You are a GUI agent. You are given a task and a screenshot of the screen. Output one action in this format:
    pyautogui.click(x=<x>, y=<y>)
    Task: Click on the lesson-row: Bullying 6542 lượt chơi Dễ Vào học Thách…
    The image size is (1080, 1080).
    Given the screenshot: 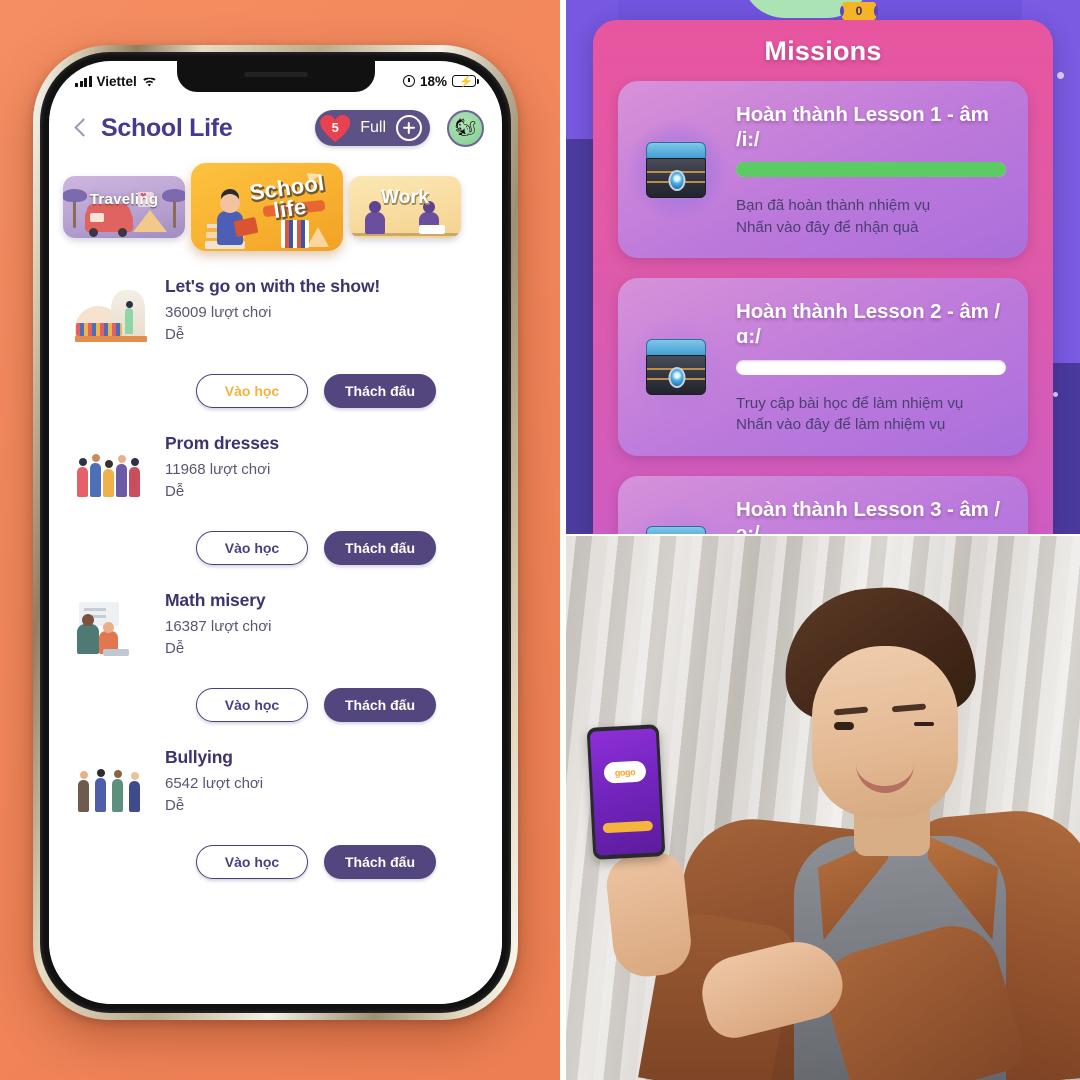 What is the action you would take?
    pyautogui.click(x=275, y=810)
    